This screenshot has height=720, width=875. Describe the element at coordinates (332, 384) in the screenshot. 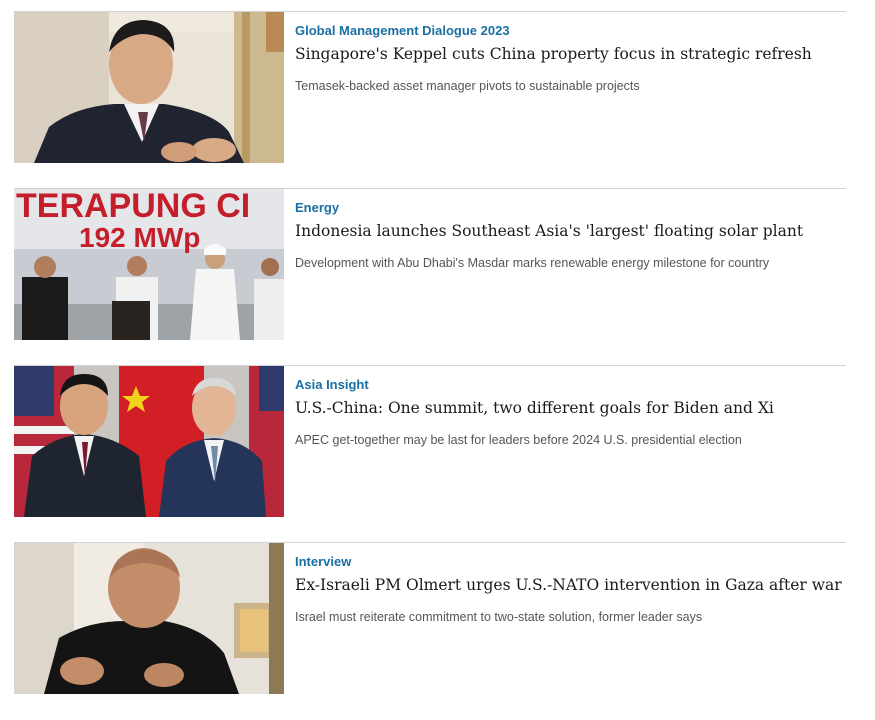

I see `article-category: Asia Insight` at that location.